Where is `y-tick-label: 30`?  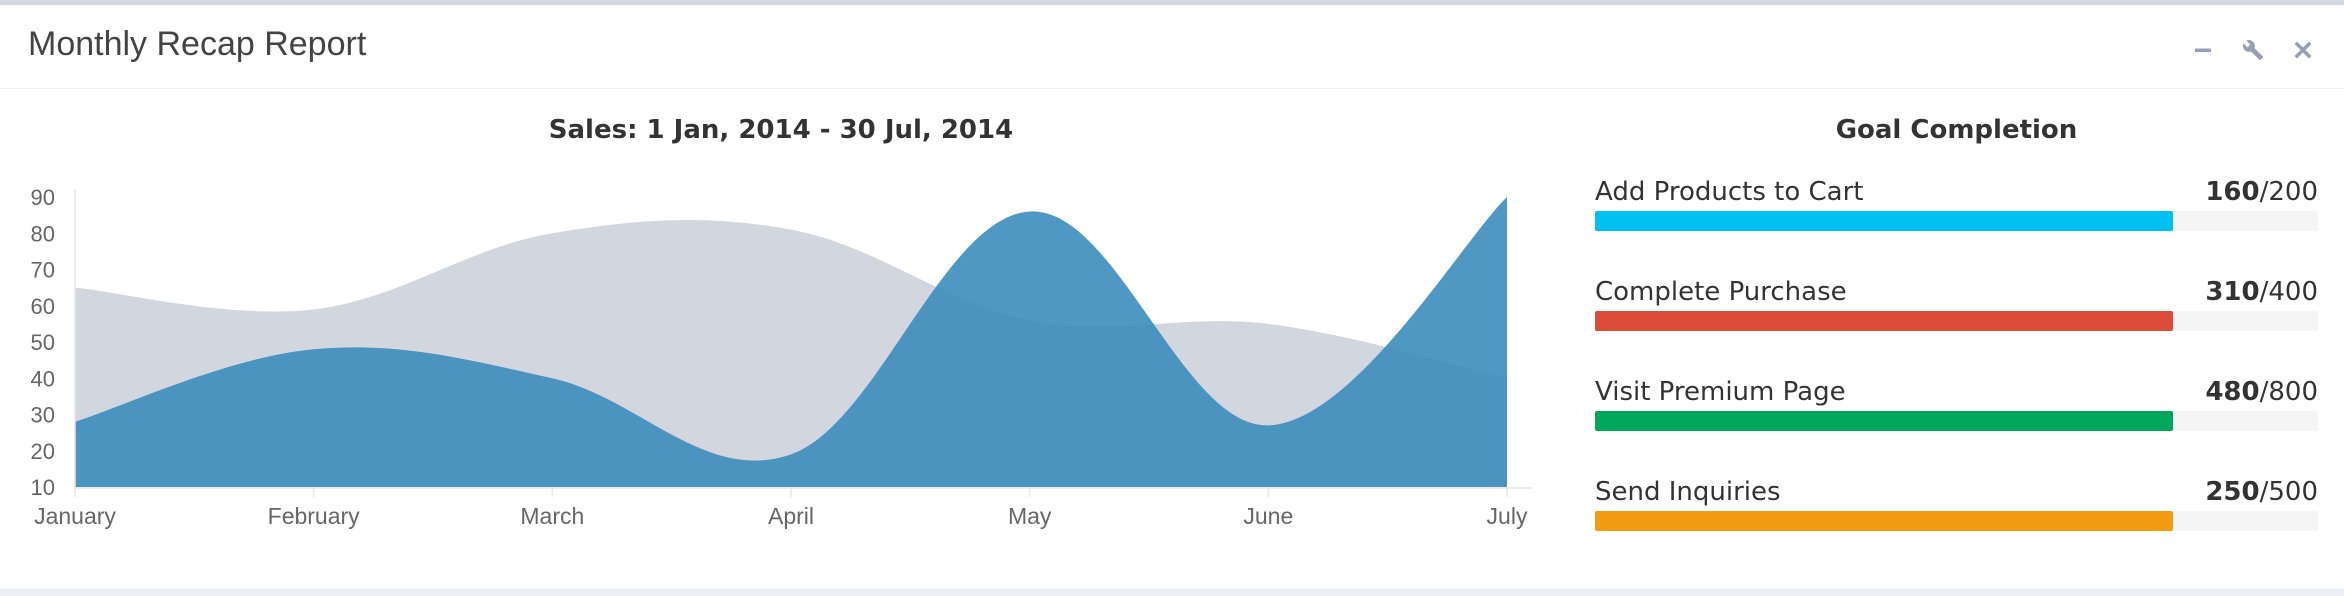 y-tick-label: 30 is located at coordinates (43, 415).